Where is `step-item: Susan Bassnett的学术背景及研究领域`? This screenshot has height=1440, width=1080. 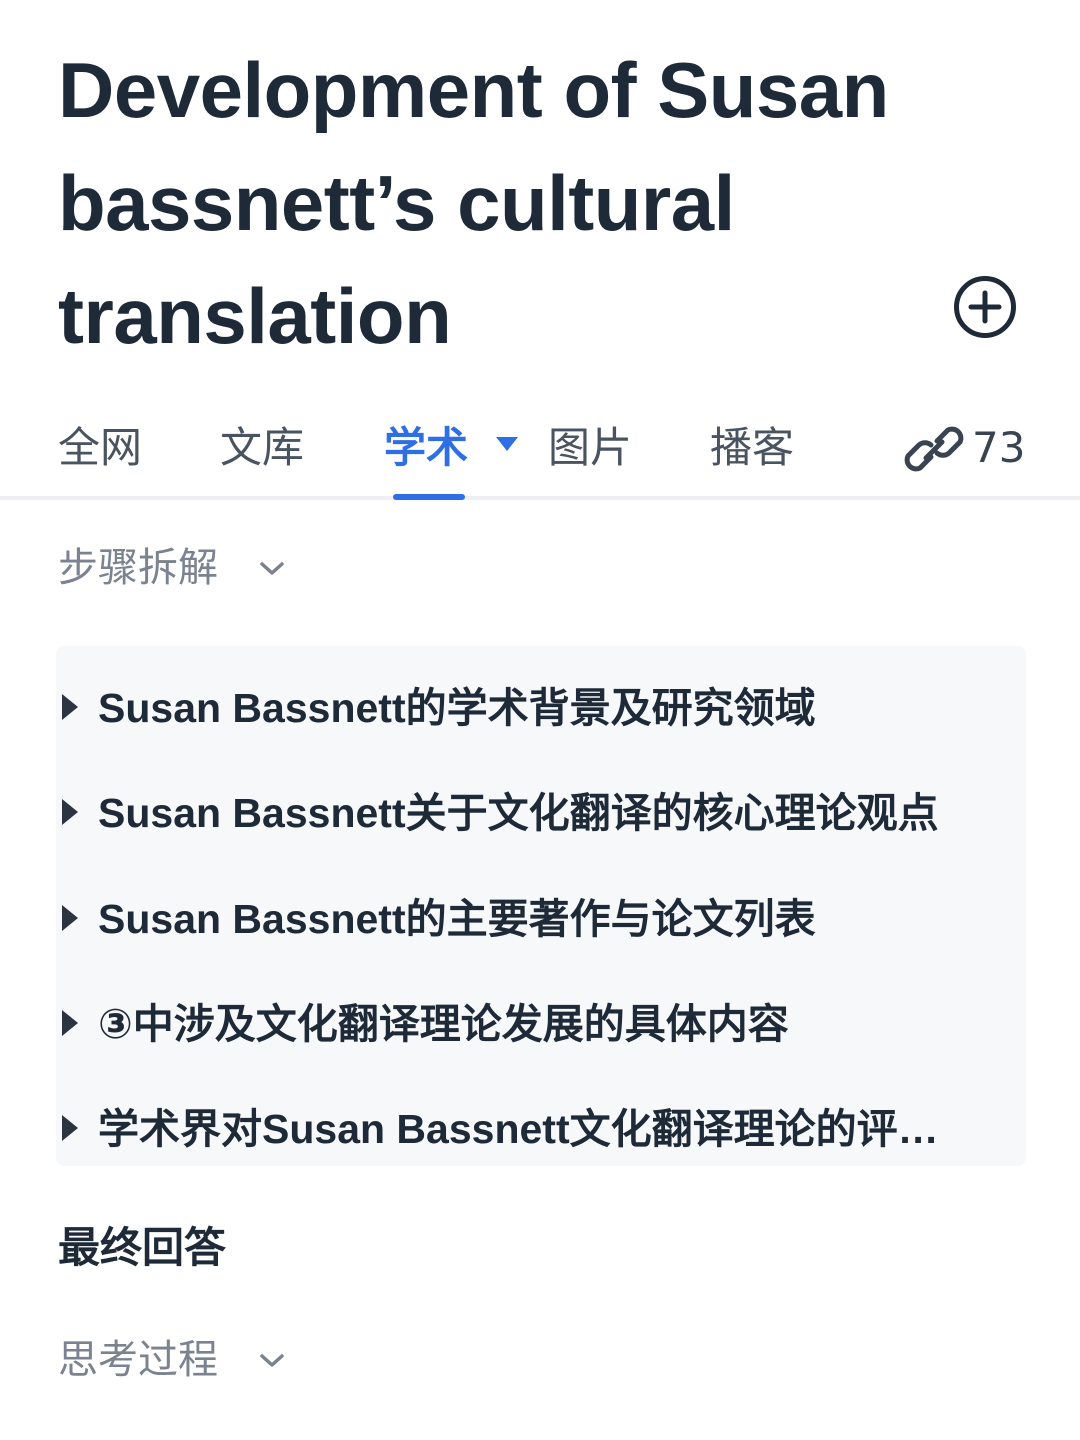 step-item: Susan Bassnett的学术背景及研究领域 is located at coordinates (541, 708).